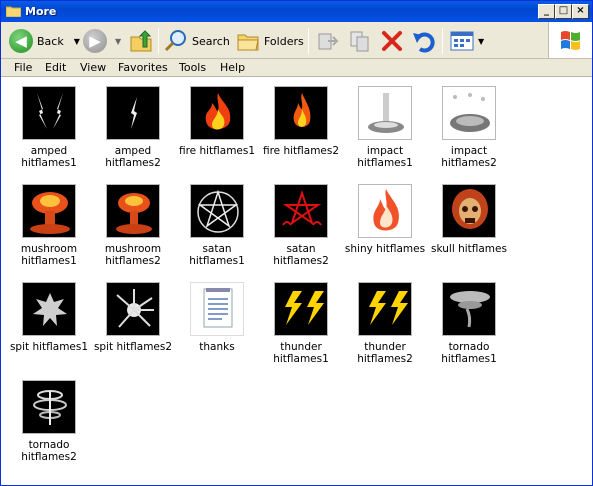 The image size is (593, 486). Describe the element at coordinates (385, 211) in the screenshot. I see `shiny-flame-icon` at that location.